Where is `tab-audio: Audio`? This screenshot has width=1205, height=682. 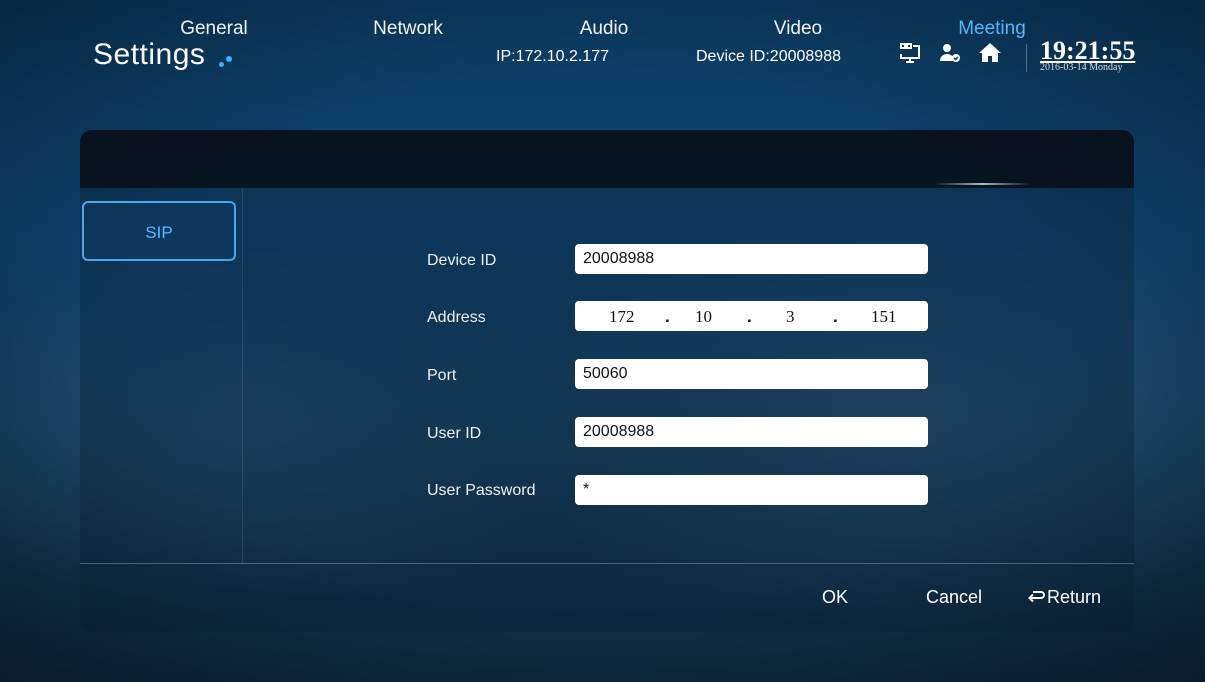 tab-audio: Audio is located at coordinates (604, 29).